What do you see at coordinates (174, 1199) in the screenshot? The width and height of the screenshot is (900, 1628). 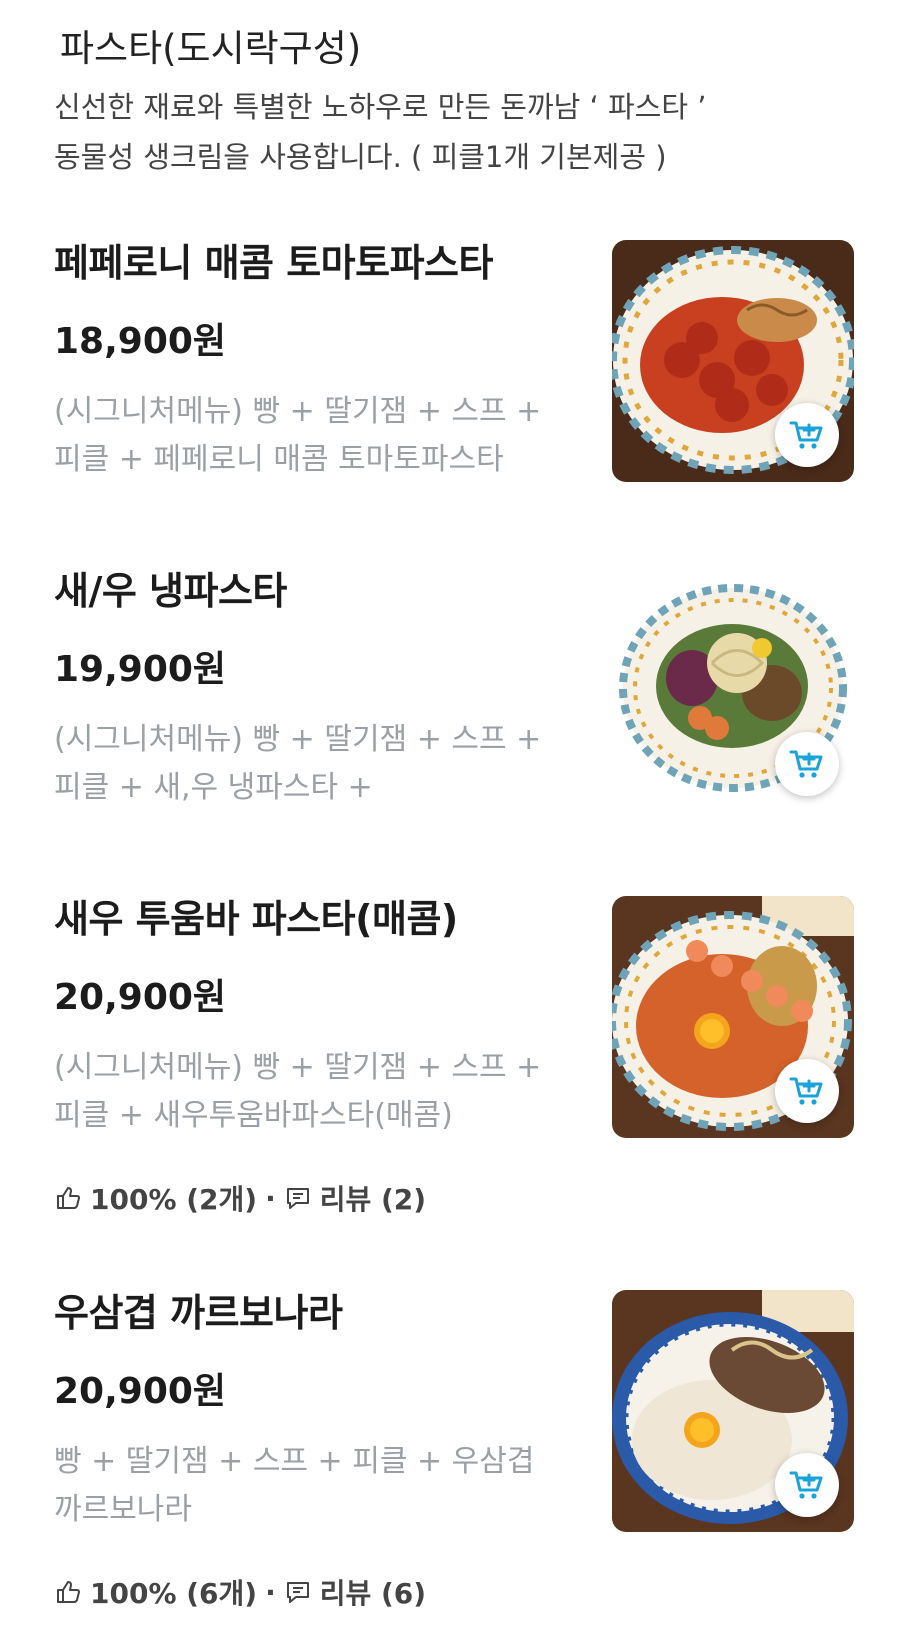 I see `review-like-percent: 100% (2개)` at bounding box center [174, 1199].